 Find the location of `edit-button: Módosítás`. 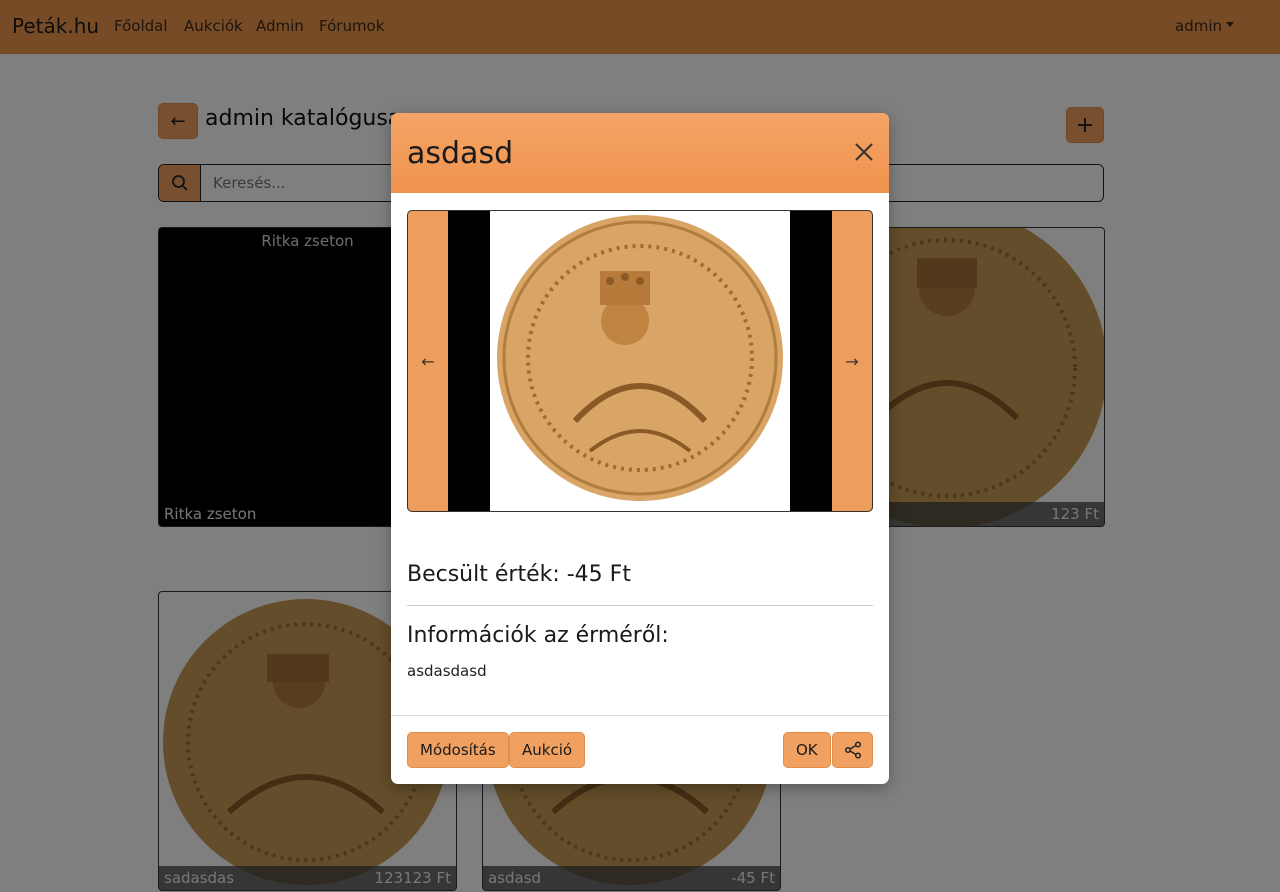

edit-button: Módosítás is located at coordinates (458, 750).